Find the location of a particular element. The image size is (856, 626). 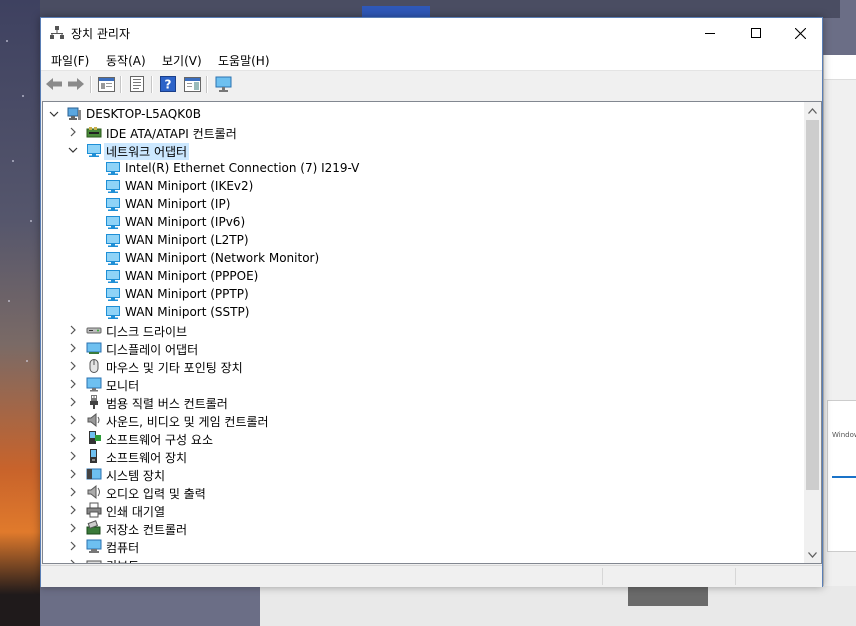

maximize-button is located at coordinates (756, 33).